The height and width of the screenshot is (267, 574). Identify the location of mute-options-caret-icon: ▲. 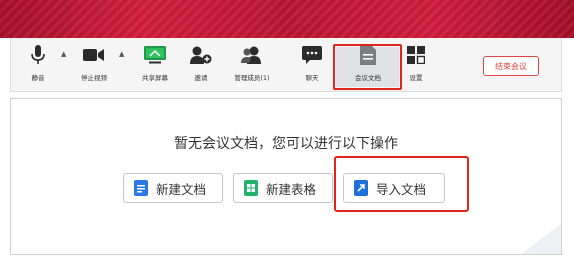
(63, 54).